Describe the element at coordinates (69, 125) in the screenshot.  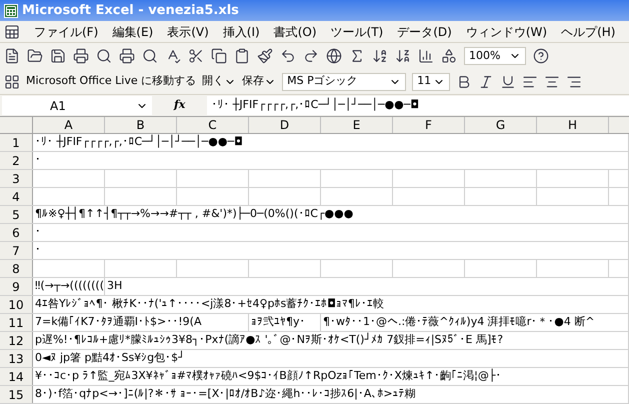
I see `column-header: A` at that location.